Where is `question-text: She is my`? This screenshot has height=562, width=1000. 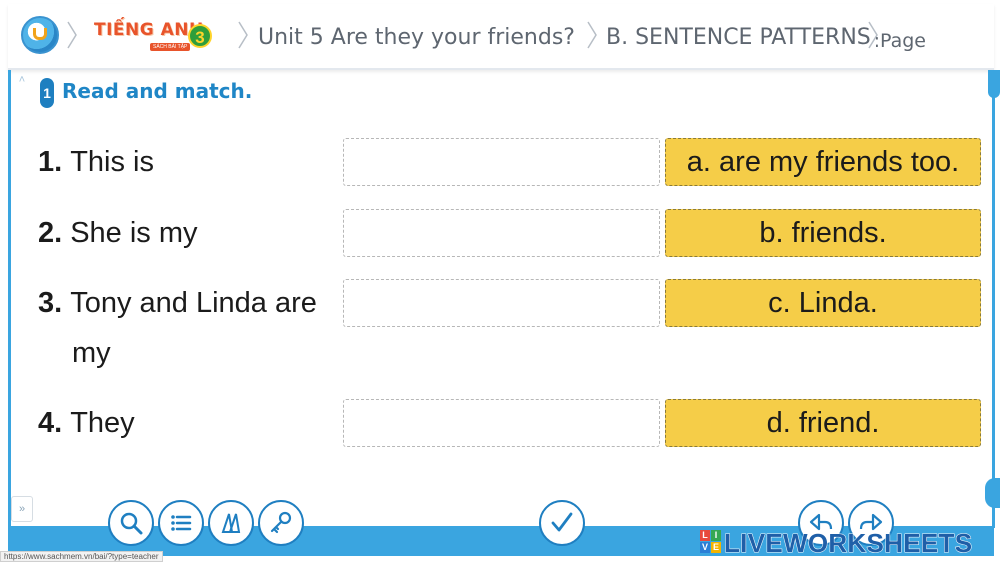 question-text: She is my is located at coordinates (134, 233).